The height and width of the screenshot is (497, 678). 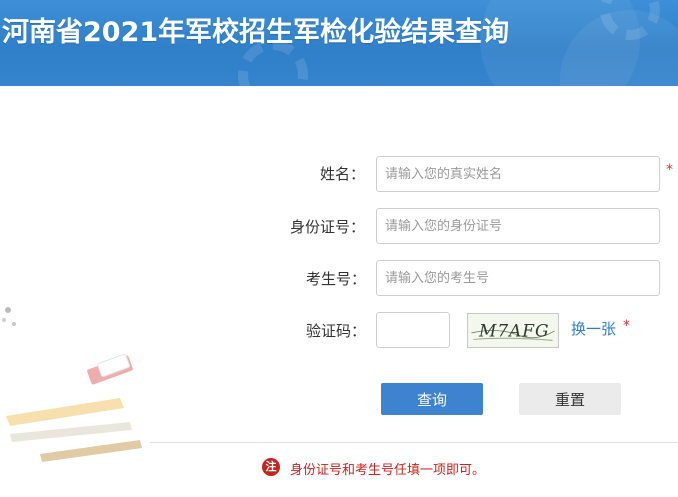 What do you see at coordinates (570, 399) in the screenshot?
I see `reset-button: 重置` at bounding box center [570, 399].